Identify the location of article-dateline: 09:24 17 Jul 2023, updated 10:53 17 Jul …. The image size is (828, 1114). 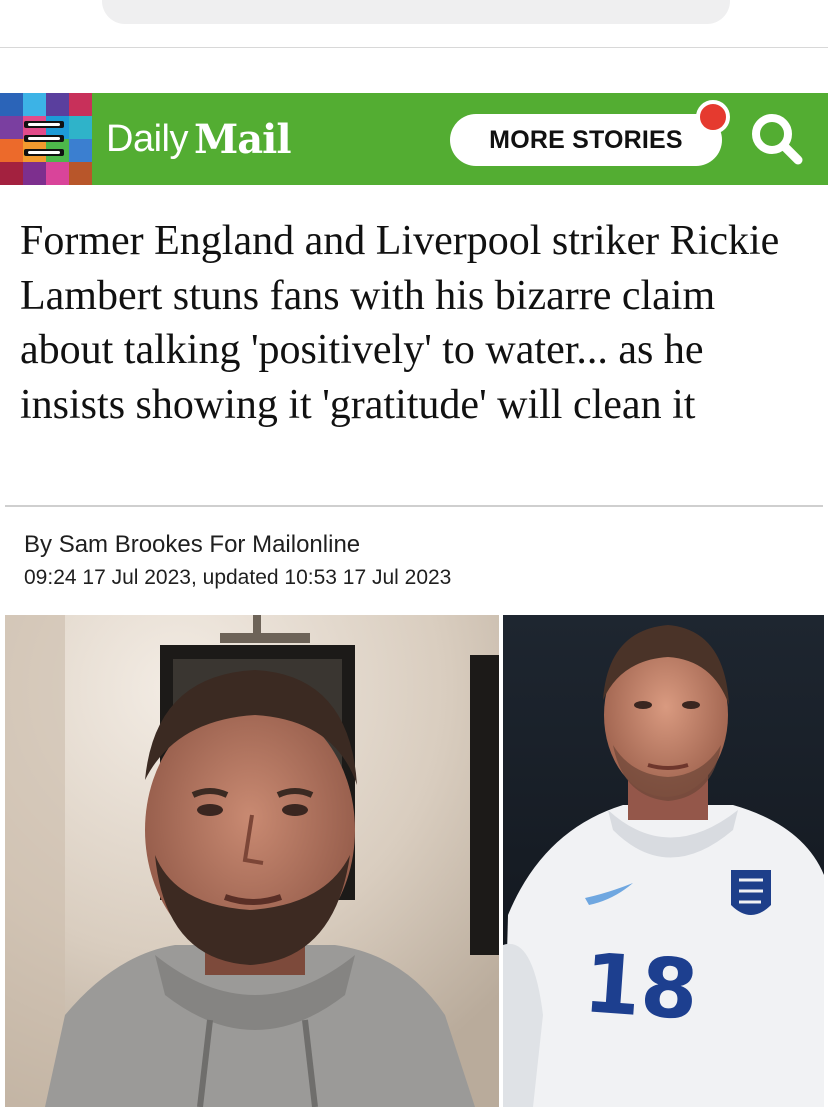
(238, 577).